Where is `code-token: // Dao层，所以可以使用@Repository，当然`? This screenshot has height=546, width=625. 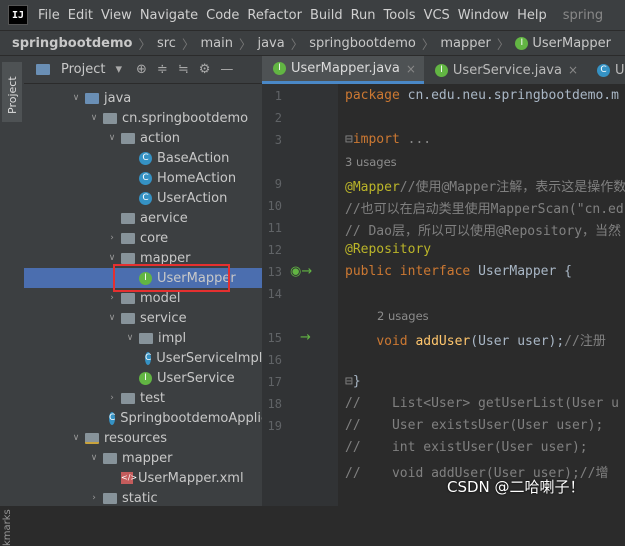
code-token: // Dao层，所以可以使用@Repository，当然 is located at coordinates (483, 231).